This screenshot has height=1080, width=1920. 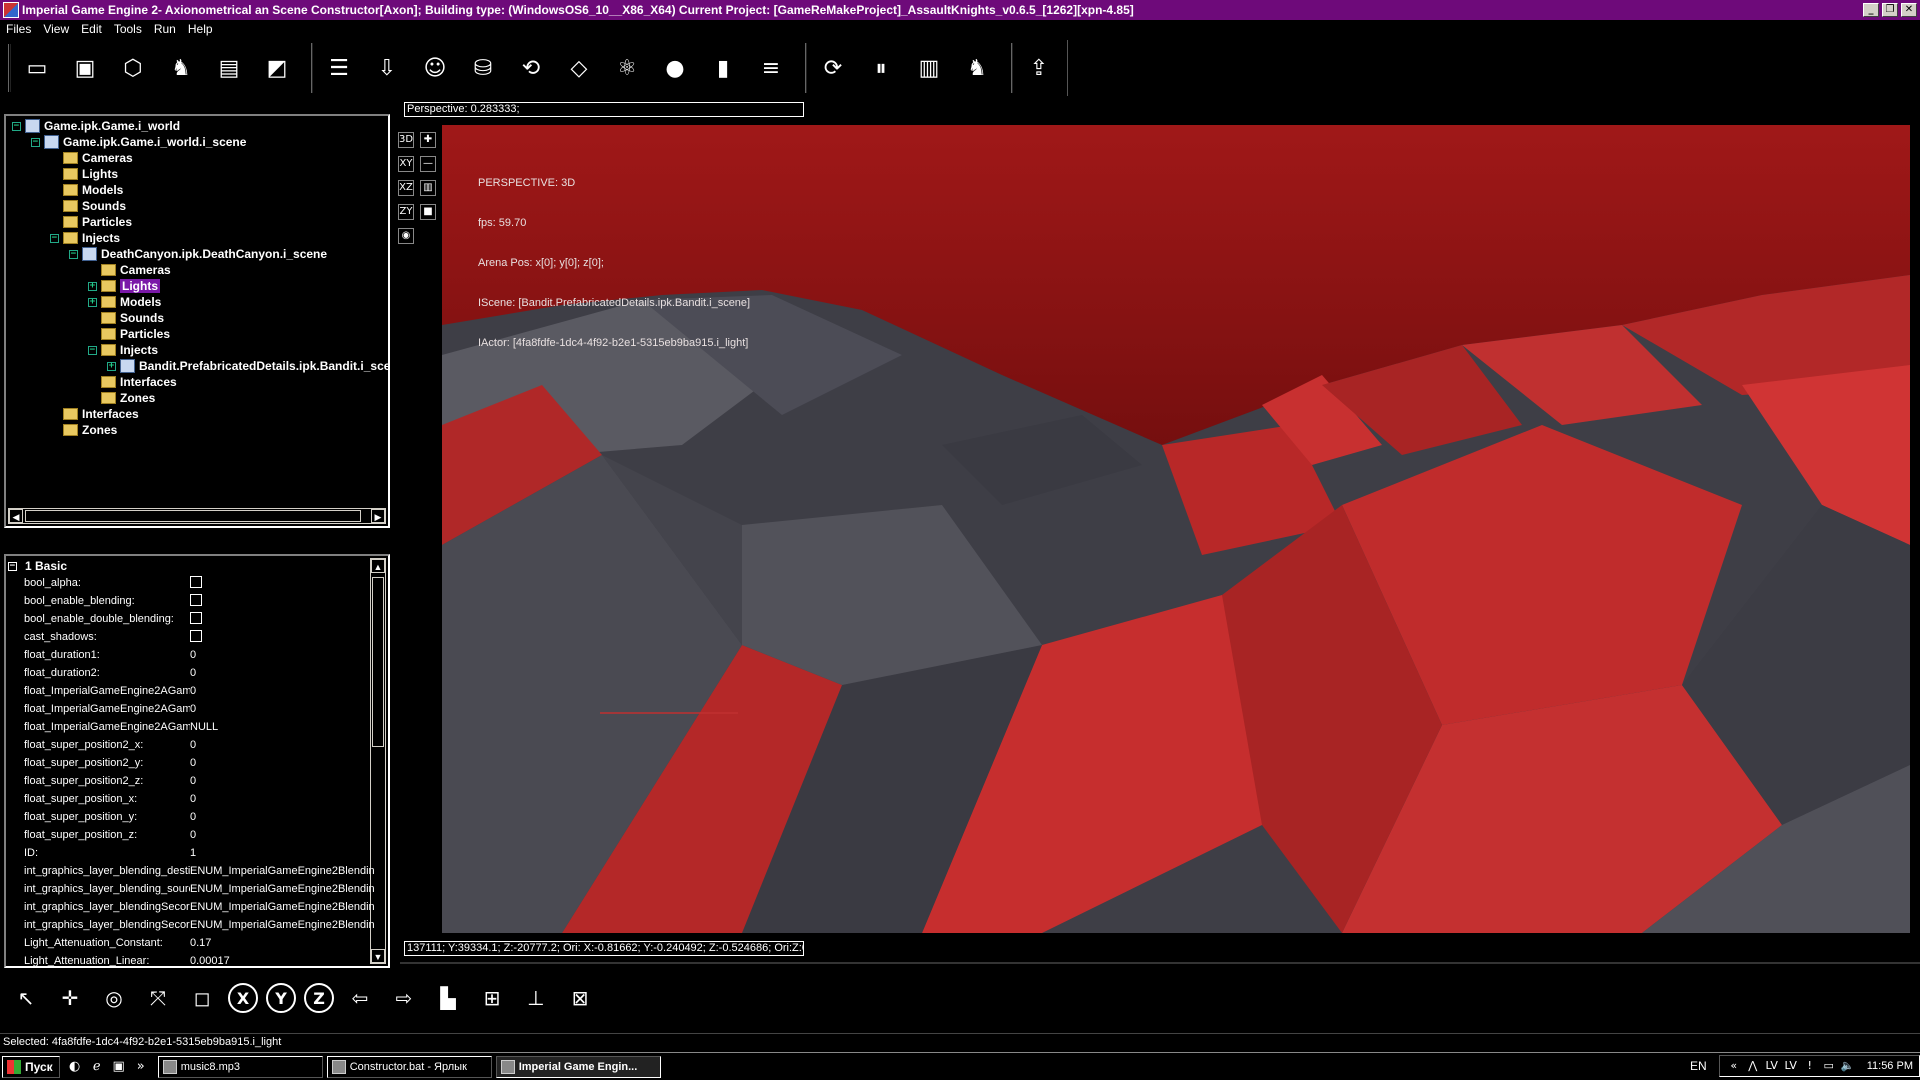 I want to click on run-button: ⟳, so click(x=833, y=68).